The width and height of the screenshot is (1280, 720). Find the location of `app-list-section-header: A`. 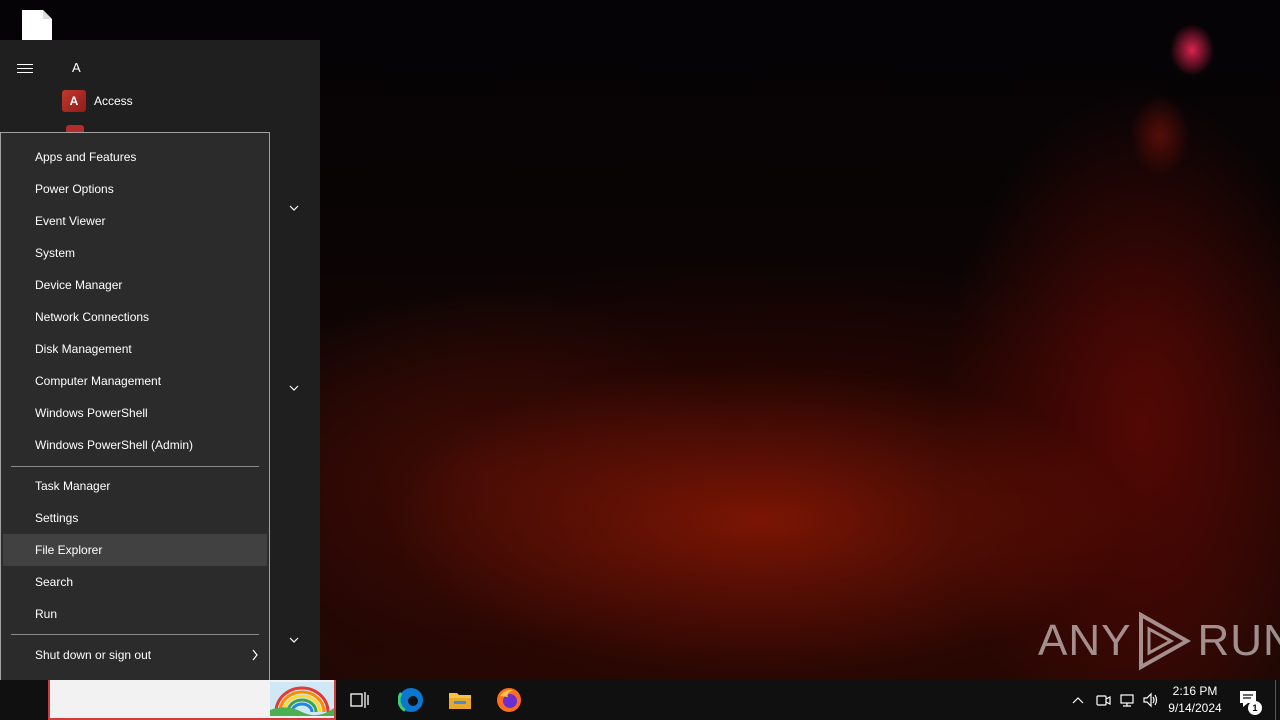

app-list-section-header: A is located at coordinates (76, 67).